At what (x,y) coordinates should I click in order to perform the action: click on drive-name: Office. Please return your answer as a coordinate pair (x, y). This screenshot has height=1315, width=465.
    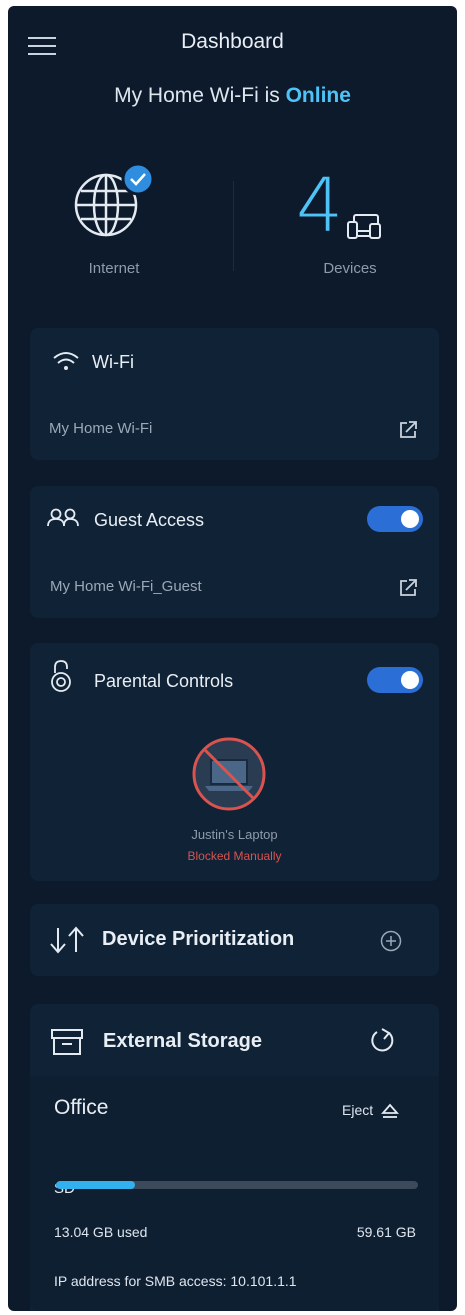
    Looking at the image, I should click on (81, 1107).